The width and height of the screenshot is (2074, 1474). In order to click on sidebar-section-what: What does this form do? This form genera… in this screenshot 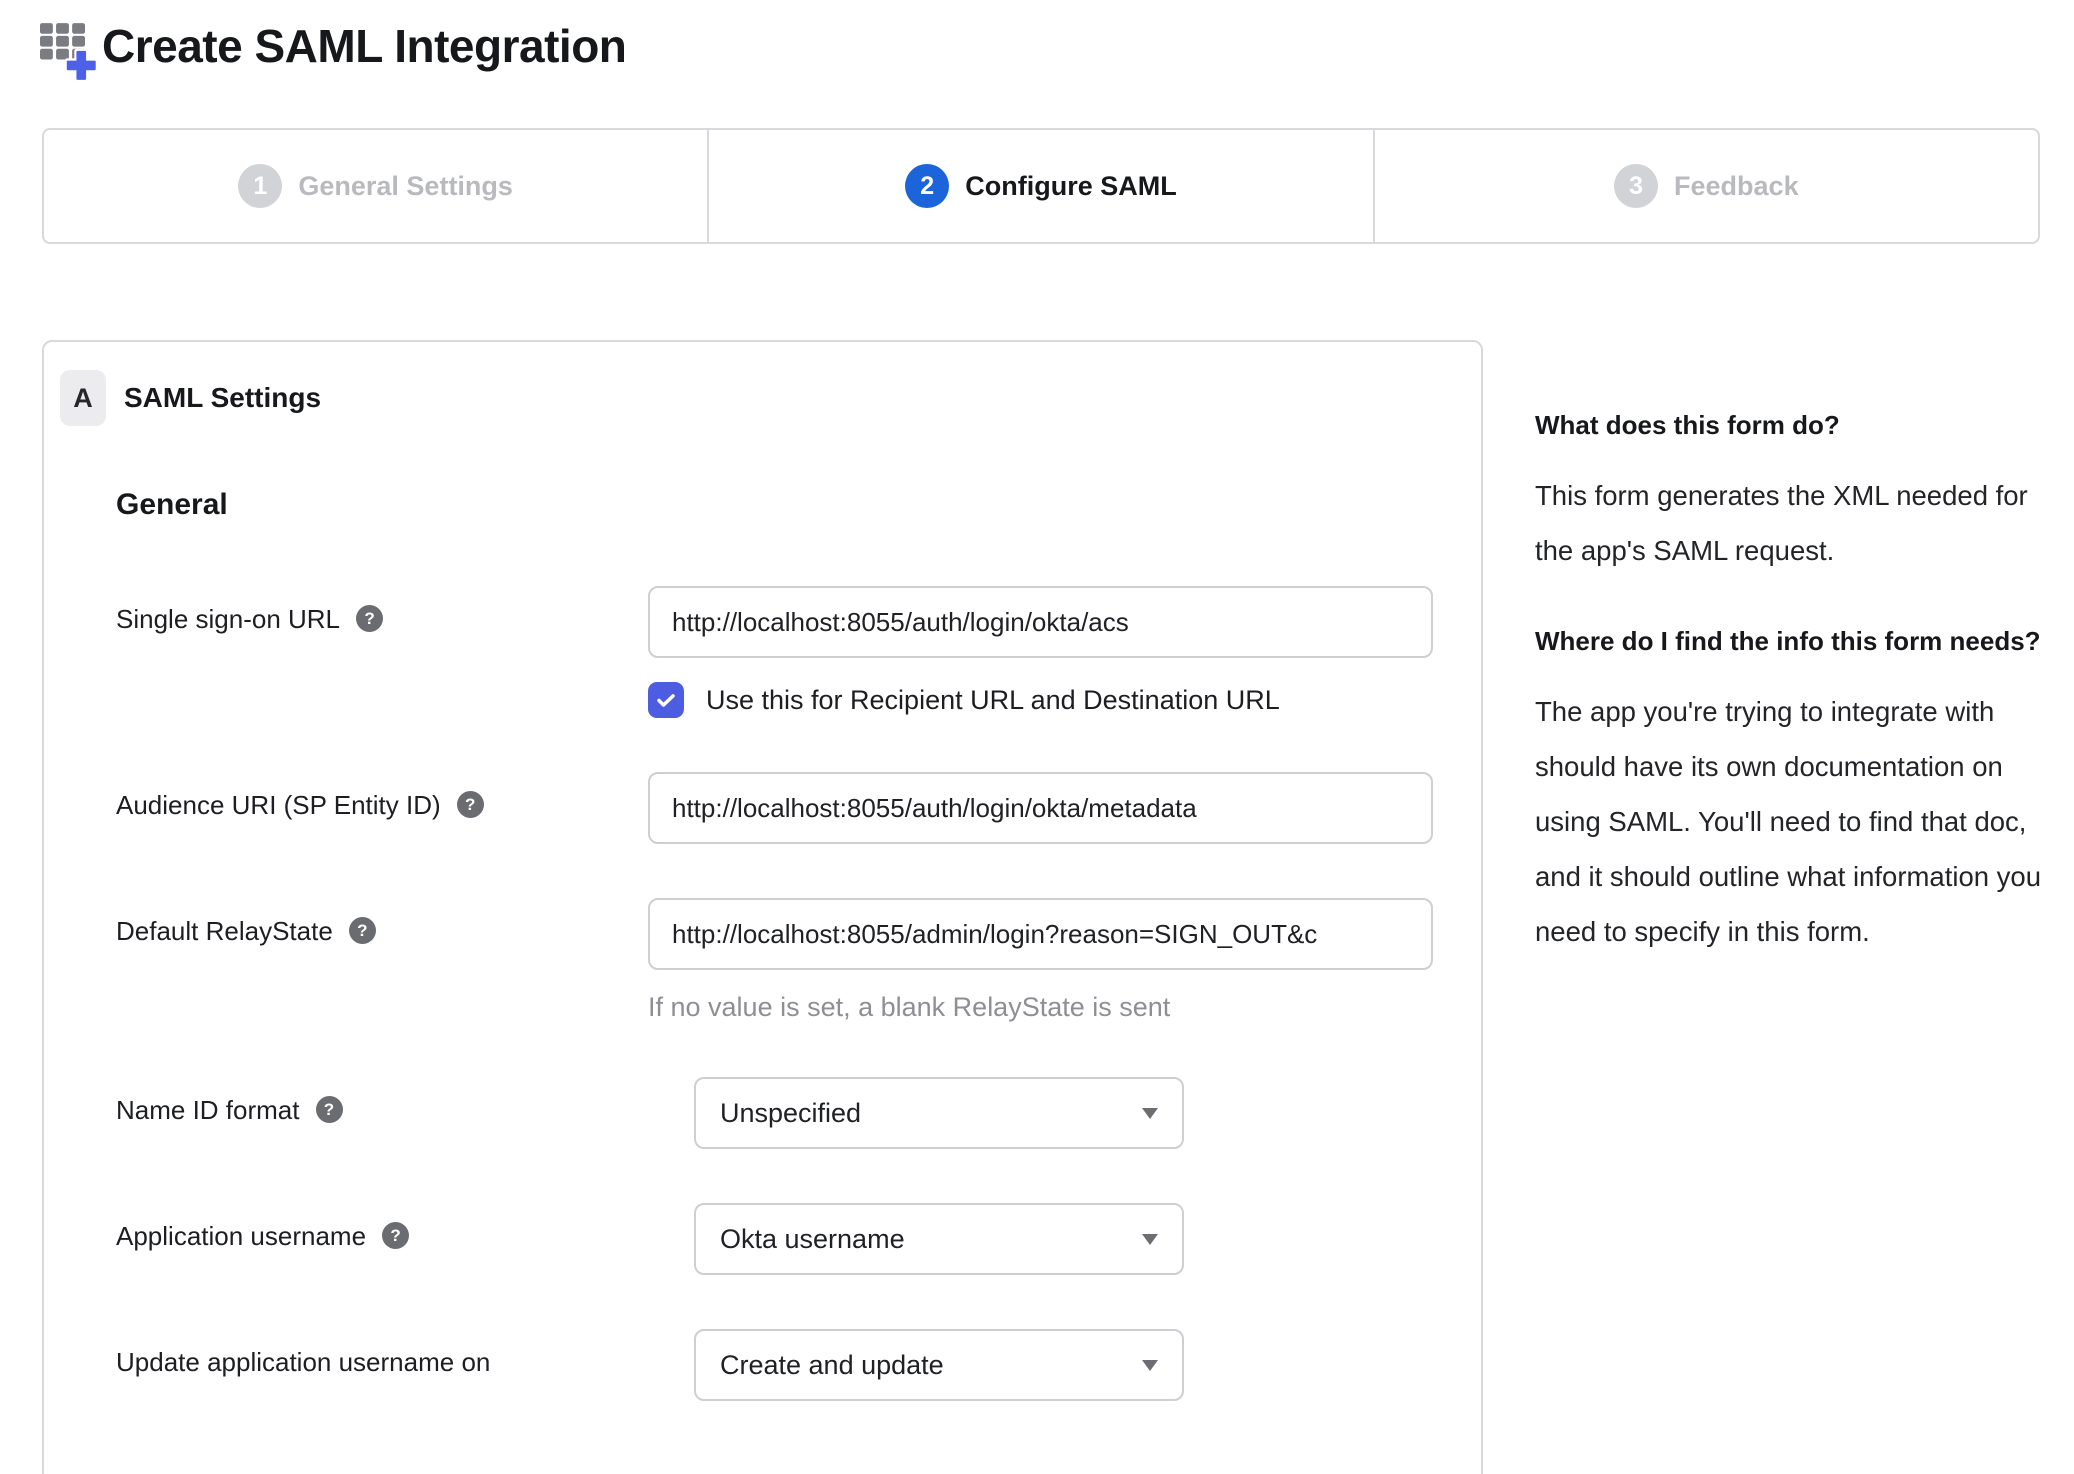, I will do `click(1791, 492)`.